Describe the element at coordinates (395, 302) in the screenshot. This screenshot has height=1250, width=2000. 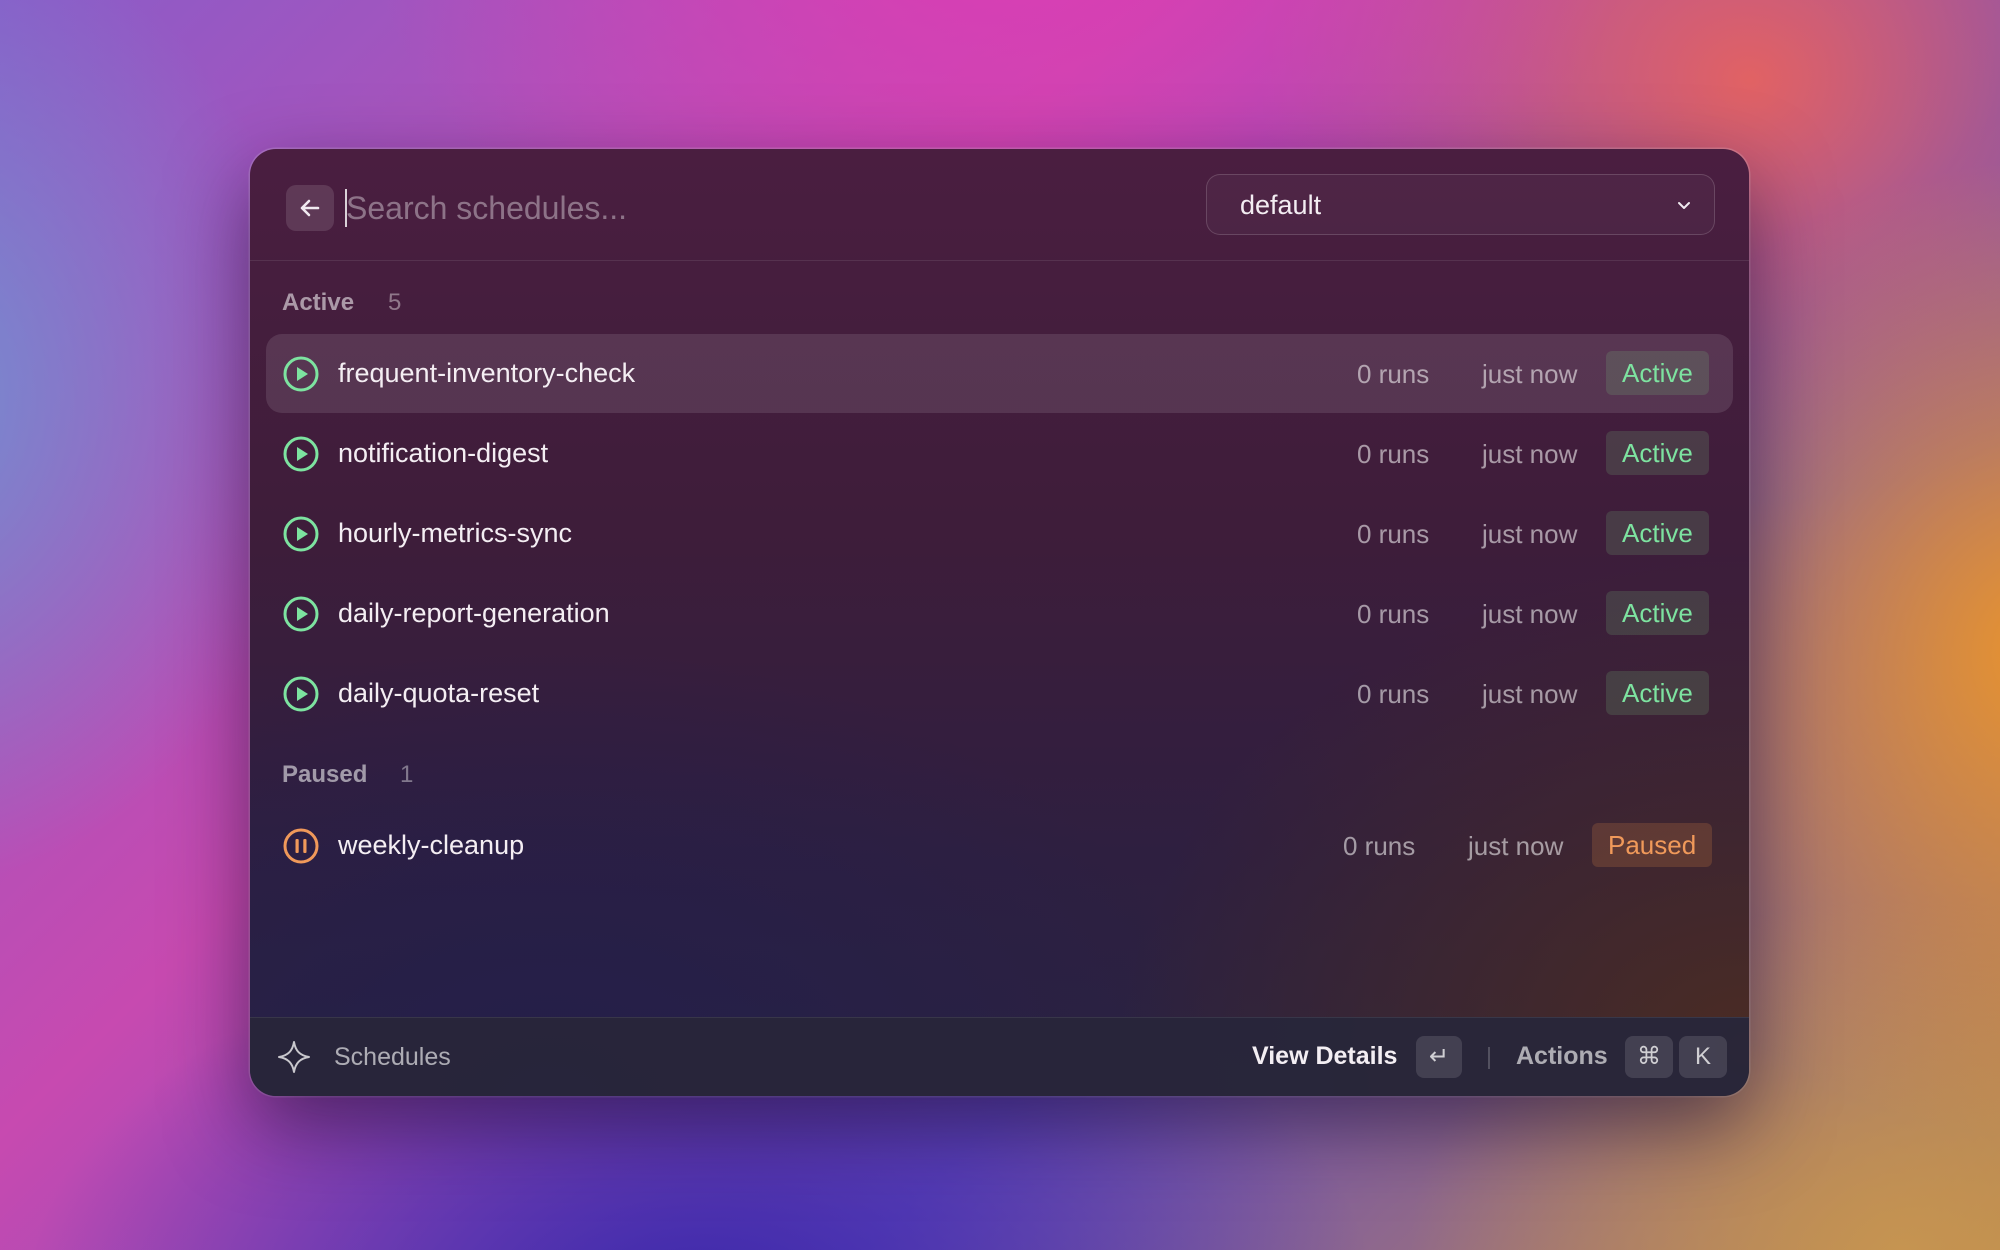
I see `section-count-active: 5` at that location.